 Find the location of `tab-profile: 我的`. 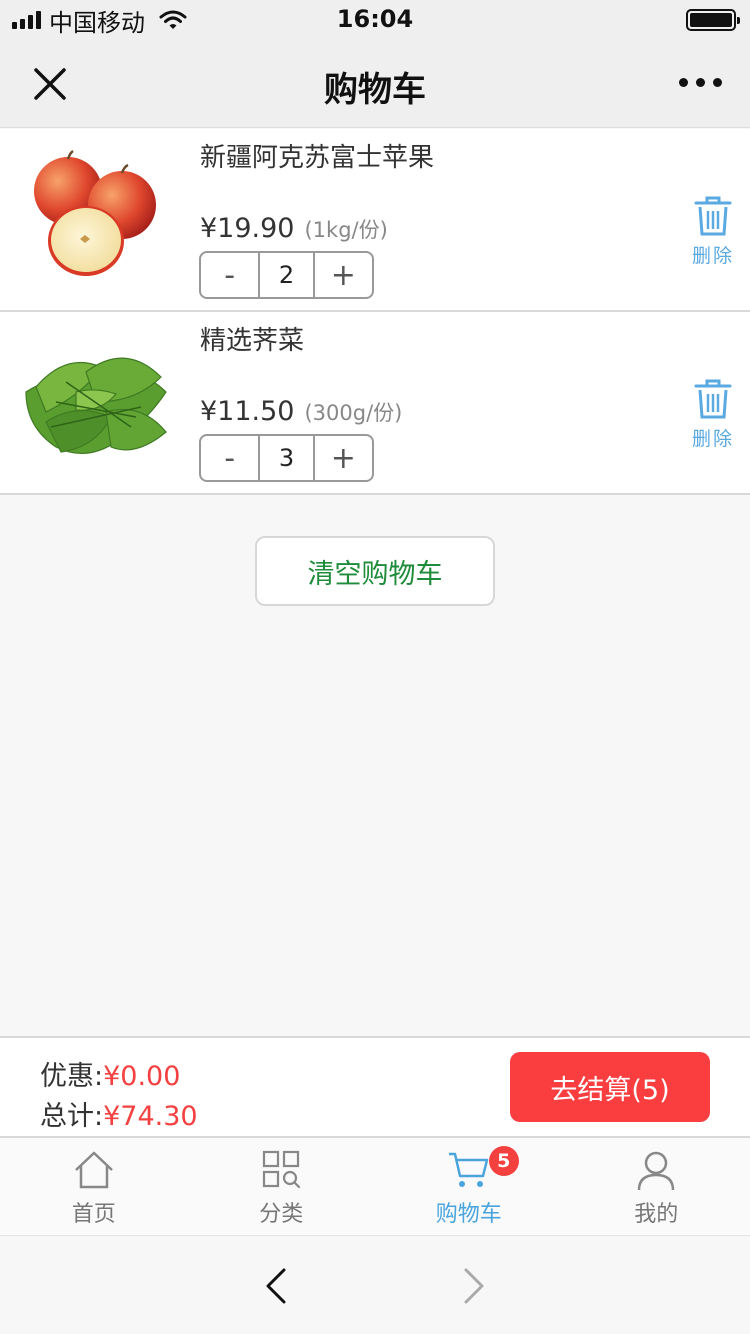

tab-profile: 我的 is located at coordinates (656, 1186).